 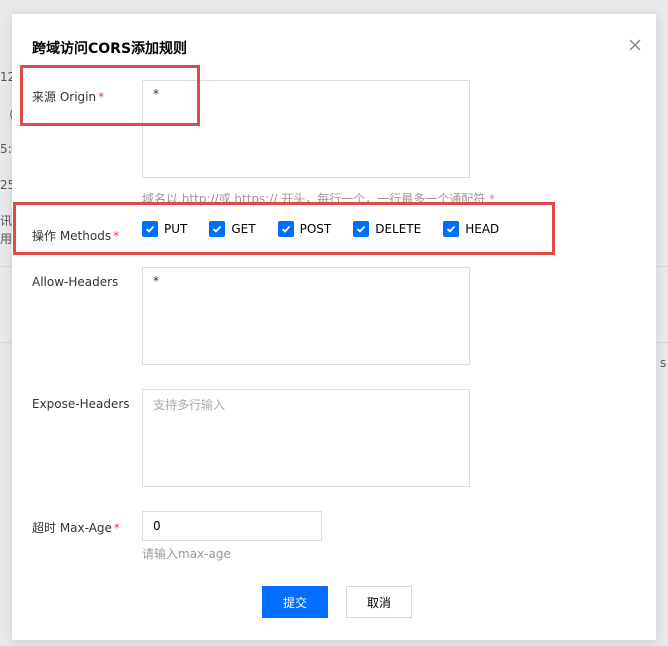 What do you see at coordinates (110, 49) in the screenshot?
I see `dialog-title: 跨域访问CORS添加规则` at bounding box center [110, 49].